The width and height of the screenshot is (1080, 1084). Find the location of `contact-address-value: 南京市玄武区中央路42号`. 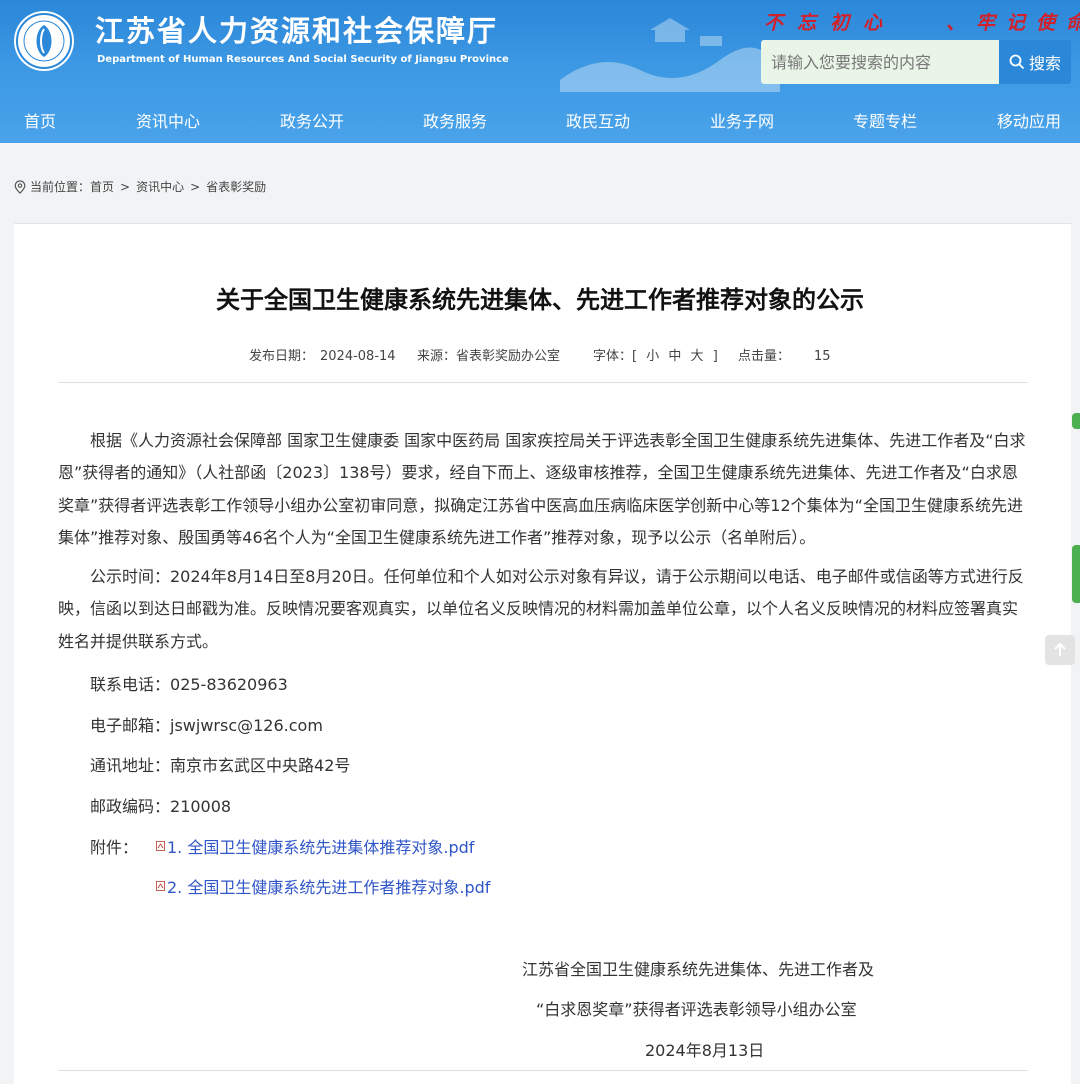

contact-address-value: 南京市玄武区中央路42号 is located at coordinates (260, 765).